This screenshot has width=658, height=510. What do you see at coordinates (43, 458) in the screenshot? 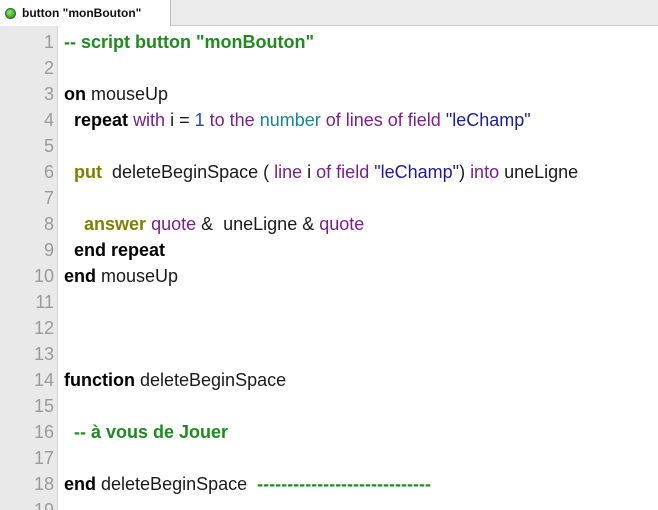
I see `line-number: 17` at bounding box center [43, 458].